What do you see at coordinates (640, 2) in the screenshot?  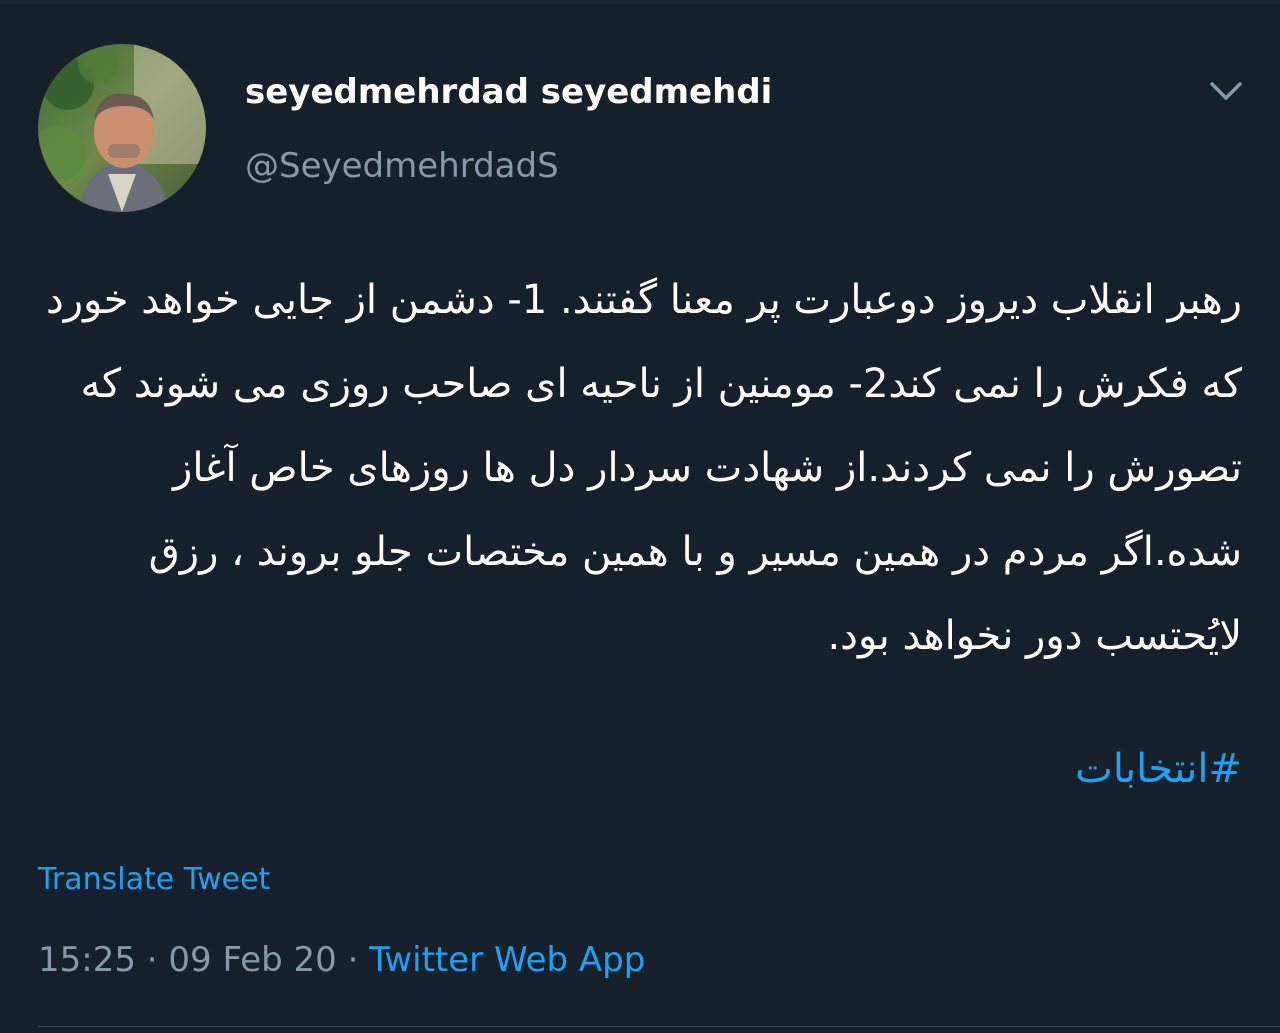 I see `top-divider` at bounding box center [640, 2].